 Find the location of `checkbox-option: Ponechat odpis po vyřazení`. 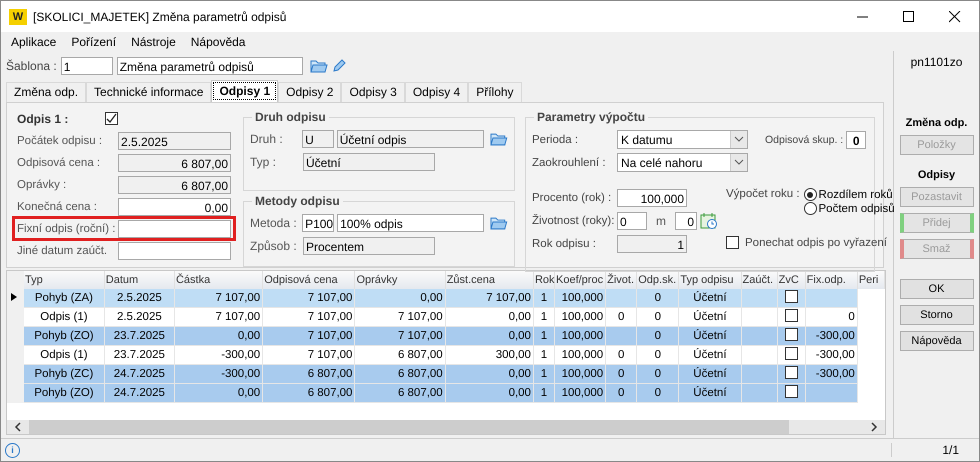

checkbox-option: Ponechat odpis po vyřazení is located at coordinates (810, 242).